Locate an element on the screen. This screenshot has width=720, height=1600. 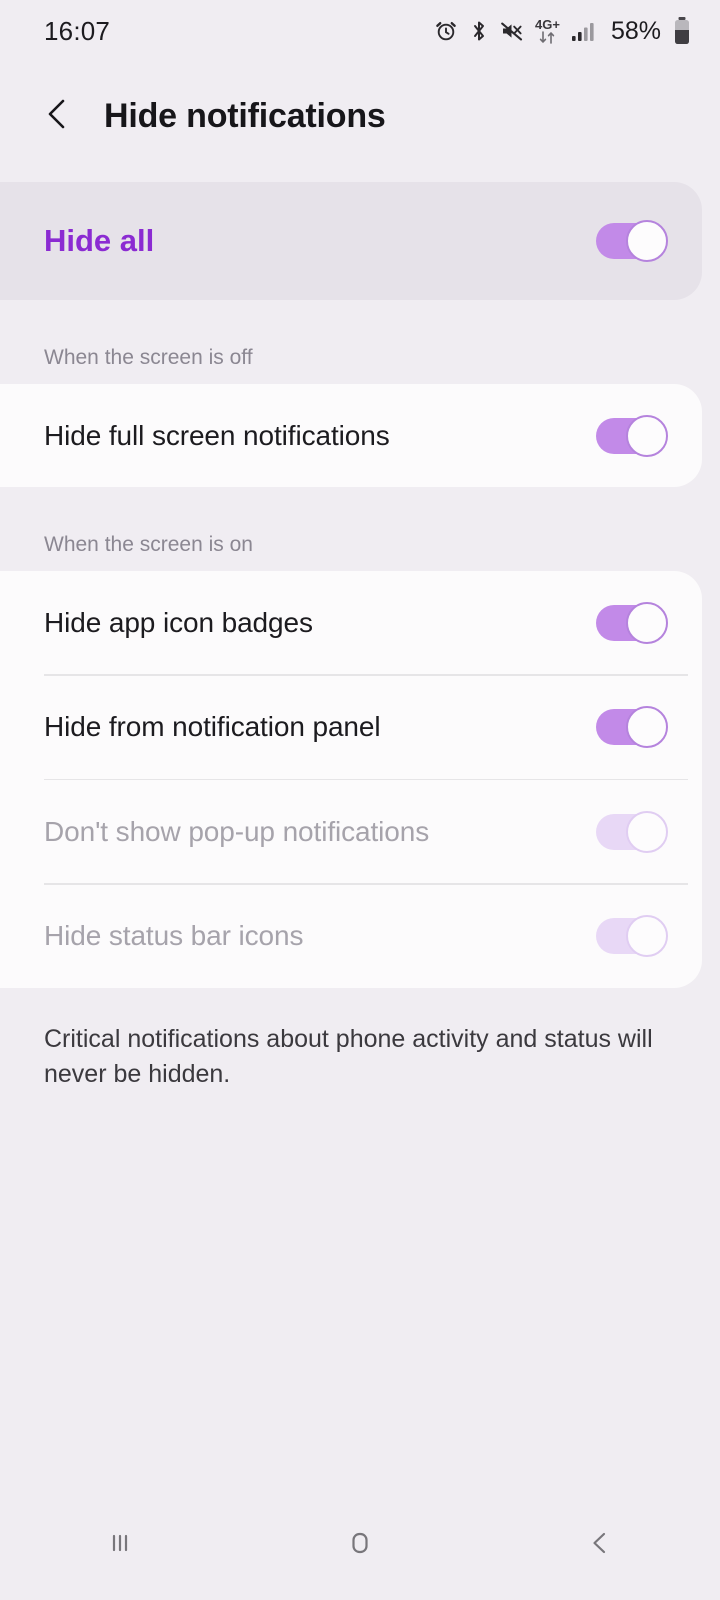
navigation-bar is located at coordinates (360, 1552).